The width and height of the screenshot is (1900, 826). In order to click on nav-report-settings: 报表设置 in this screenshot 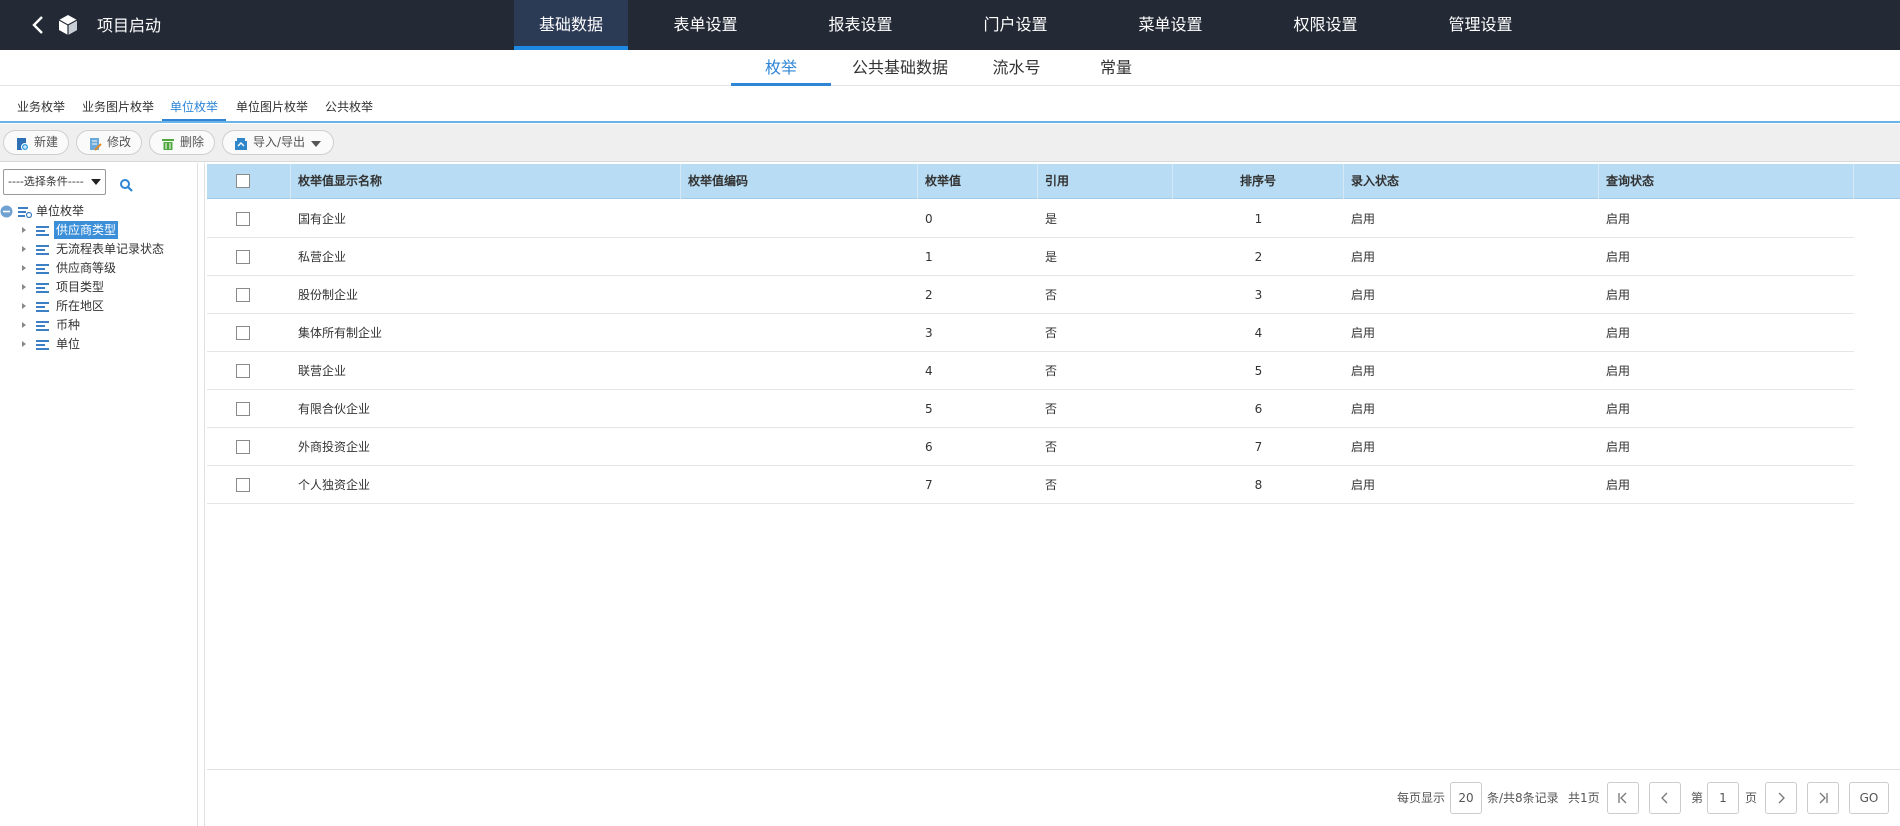, I will do `click(860, 25)`.